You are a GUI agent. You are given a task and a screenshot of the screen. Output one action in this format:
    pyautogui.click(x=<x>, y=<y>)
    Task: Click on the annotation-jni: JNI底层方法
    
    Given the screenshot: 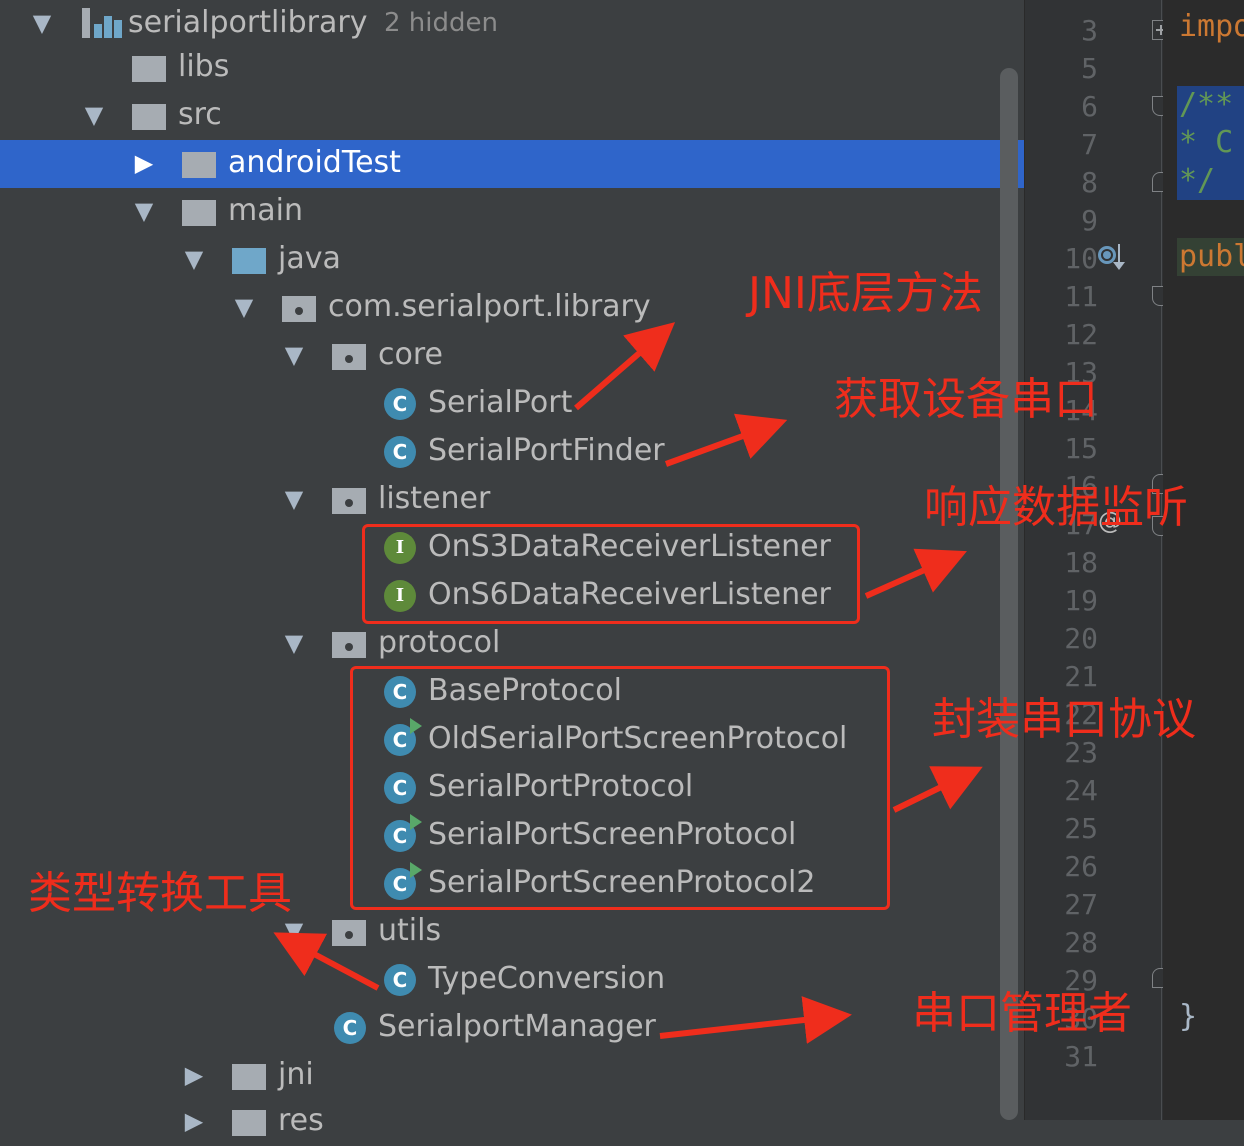 What is the action you would take?
    pyautogui.click(x=865, y=293)
    